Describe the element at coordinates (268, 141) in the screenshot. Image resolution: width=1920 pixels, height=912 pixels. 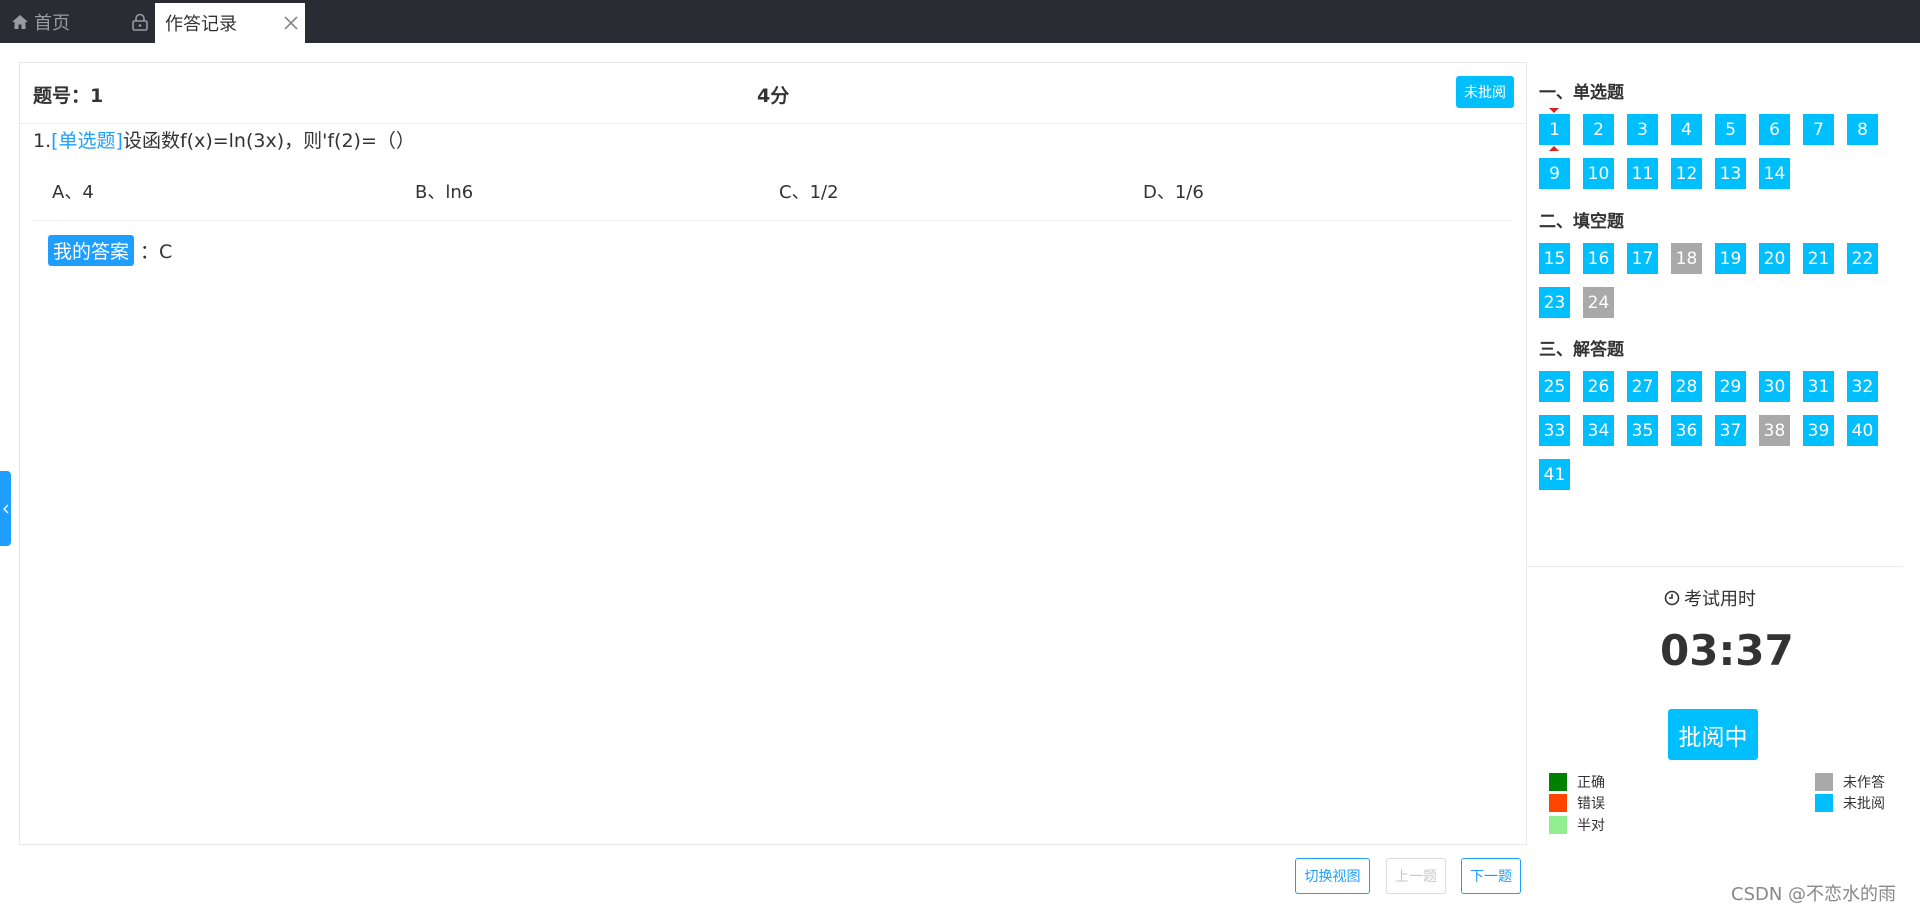
I see `stem-text: 设函数f(x)=ln(3x)，则'f(2)=（）` at that location.